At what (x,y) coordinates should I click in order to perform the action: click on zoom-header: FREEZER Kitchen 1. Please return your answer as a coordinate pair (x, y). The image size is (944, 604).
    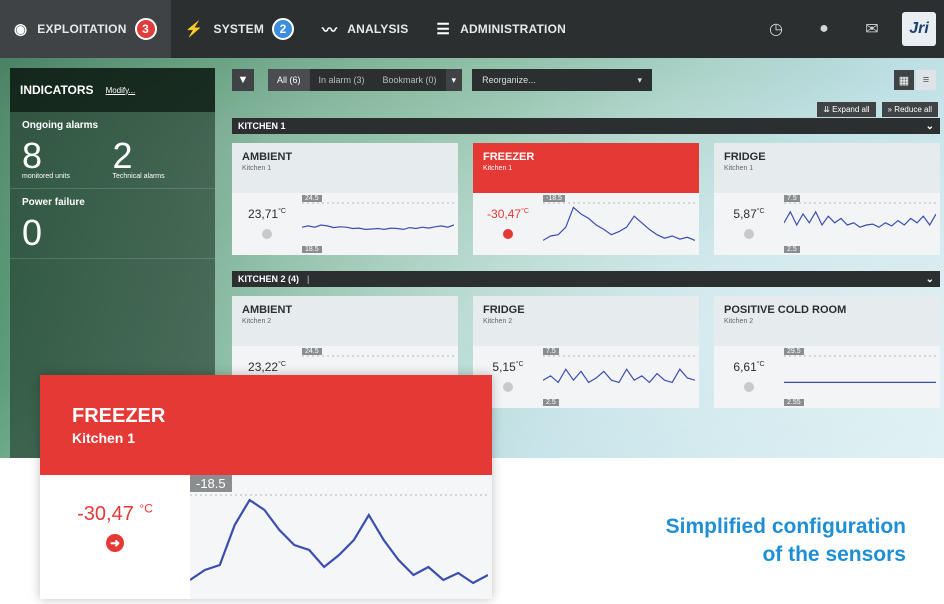
    Looking at the image, I should click on (266, 425).